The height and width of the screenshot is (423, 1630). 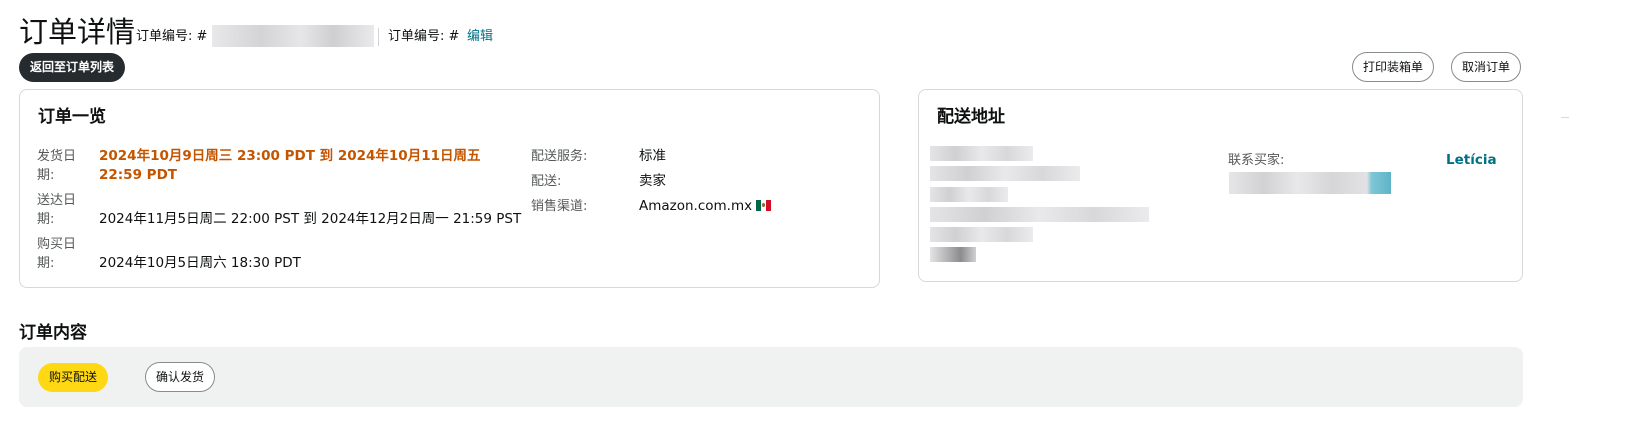 I want to click on delivery-date-label: 送达日期:, so click(x=57, y=210).